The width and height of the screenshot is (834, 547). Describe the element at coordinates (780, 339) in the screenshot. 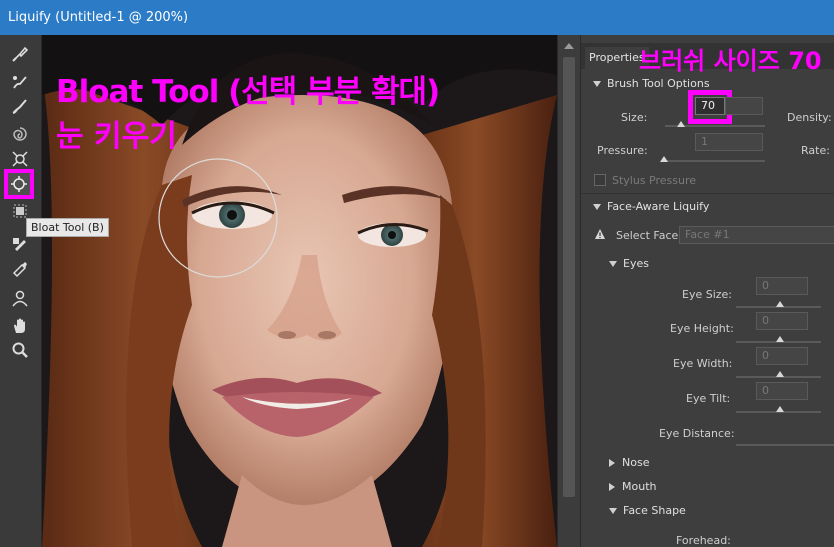

I see `eye-height-slider-knob` at that location.